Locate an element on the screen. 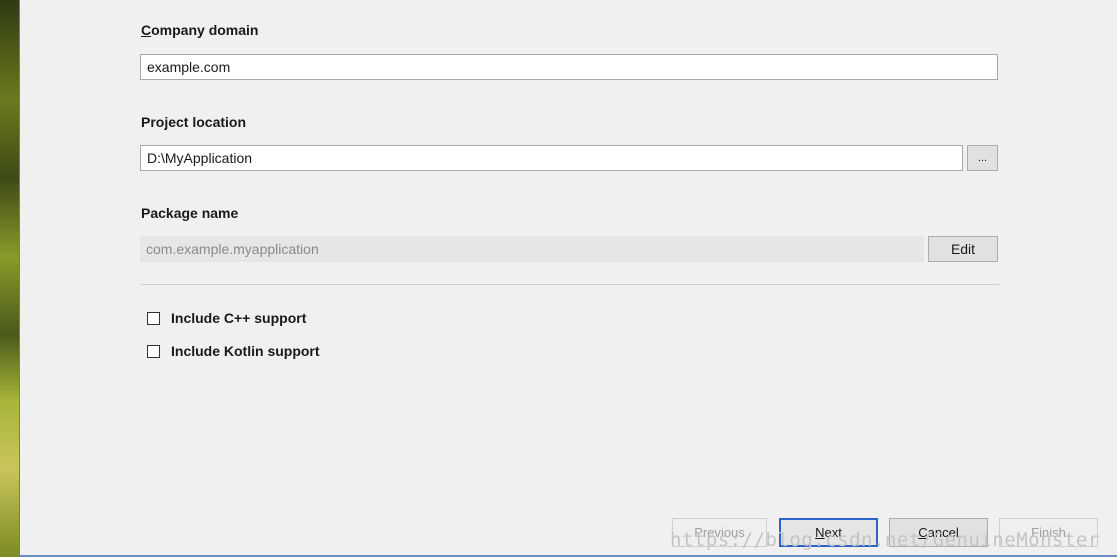 This screenshot has height=557, width=1117. company-domain-label: Company domain is located at coordinates (200, 30).